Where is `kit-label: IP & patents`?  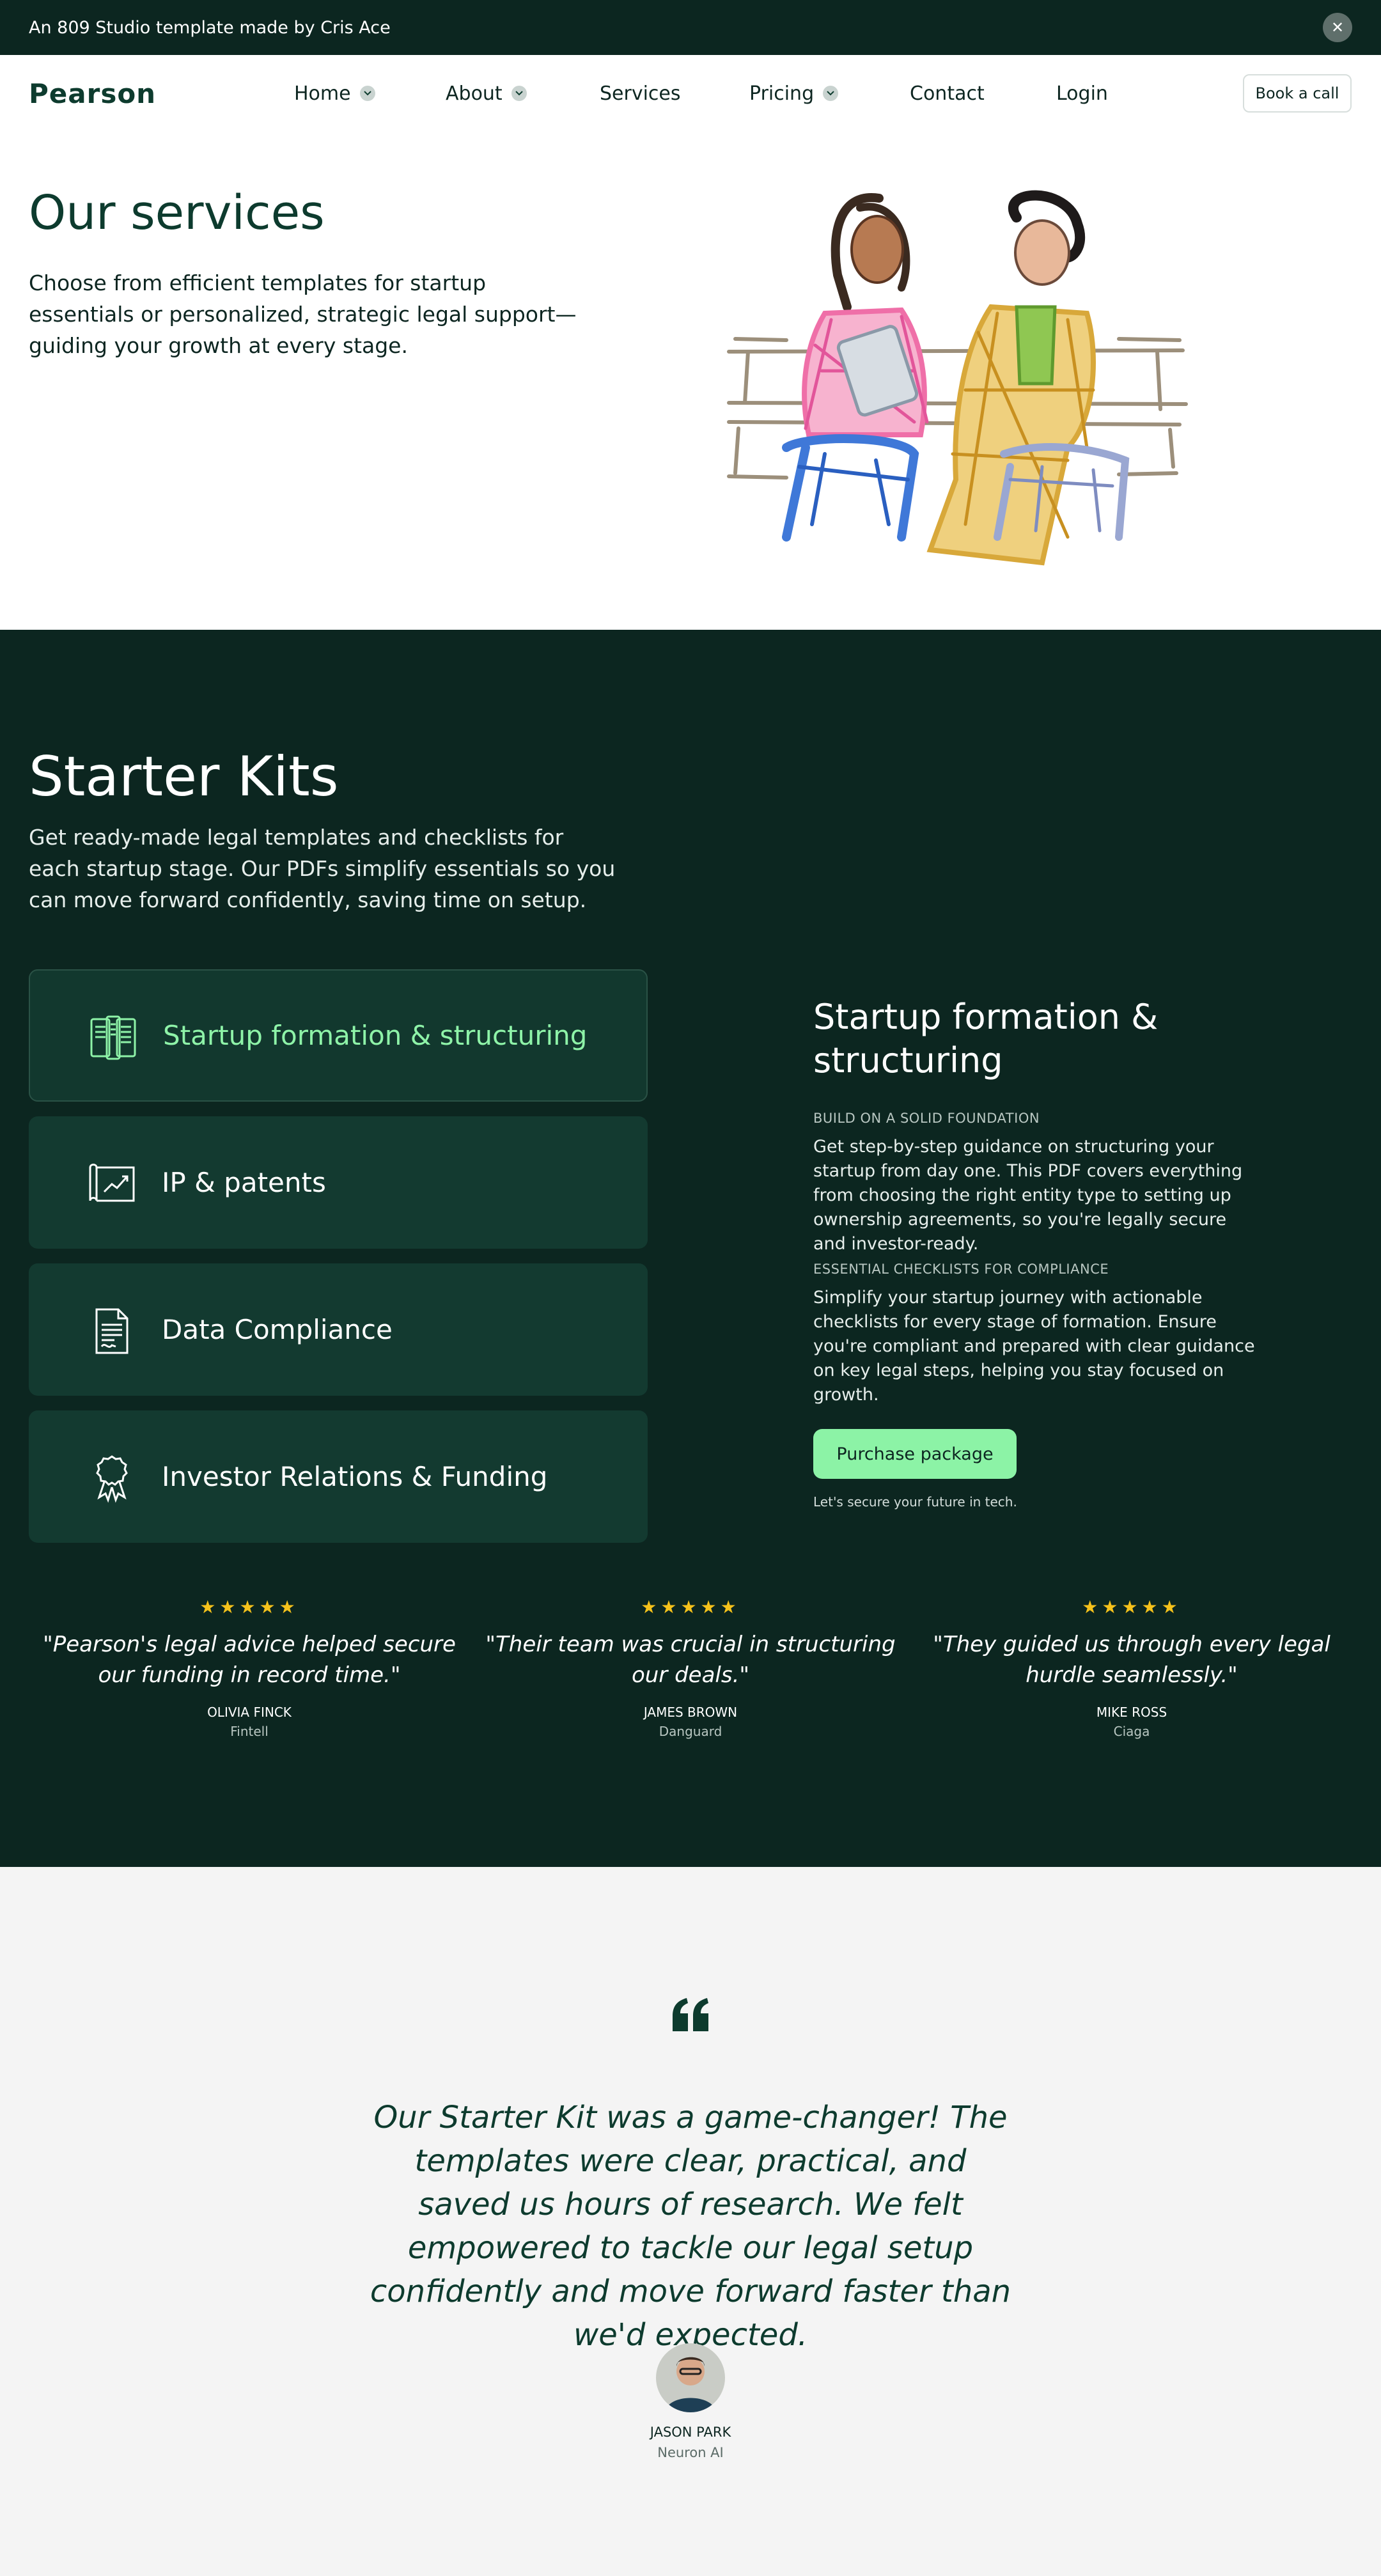
kit-label: IP & patents is located at coordinates (244, 1182).